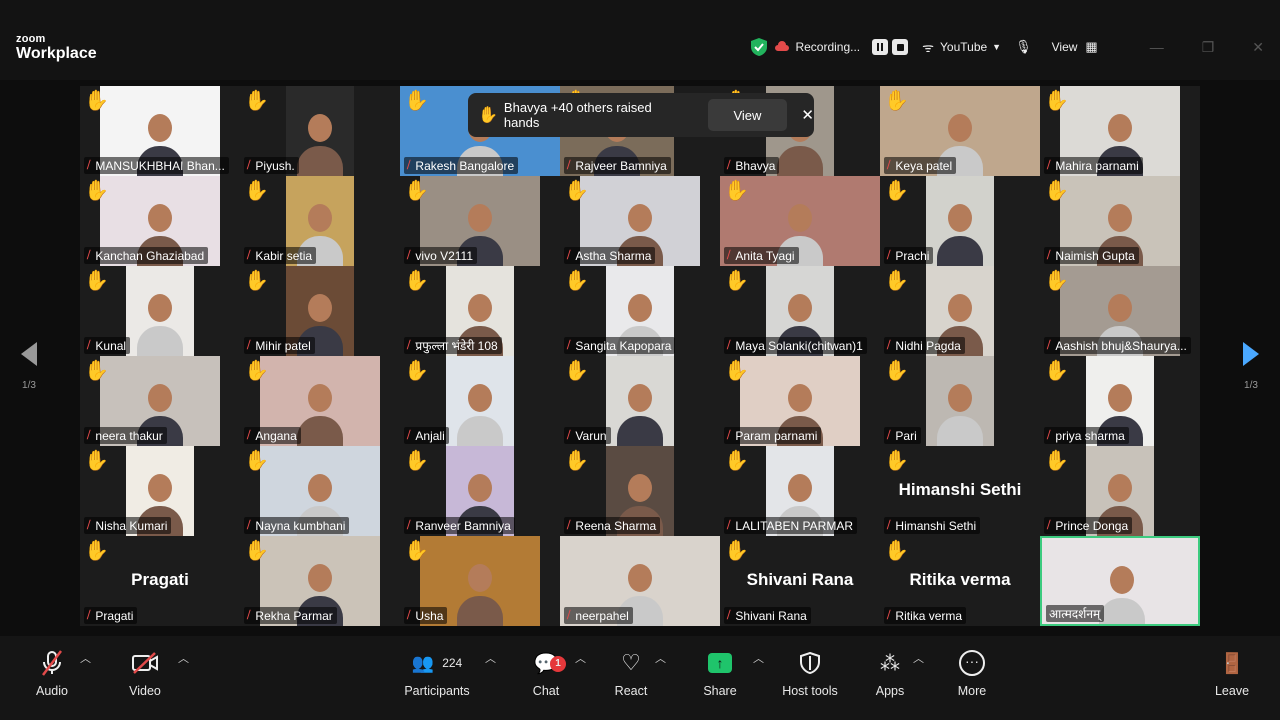 This screenshot has width=1280, height=720. I want to click on participant-video, so click(960, 401).